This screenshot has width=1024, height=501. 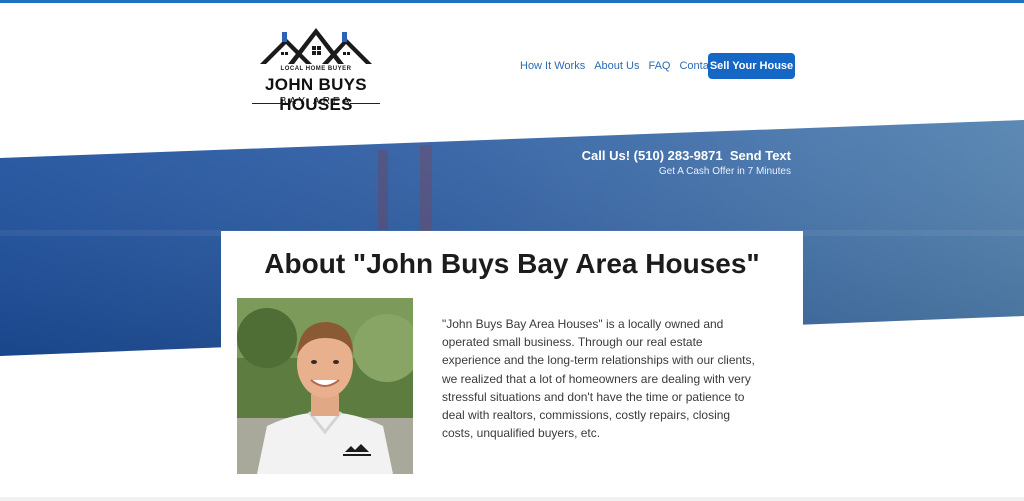 What do you see at coordinates (652, 155) in the screenshot?
I see `call-us-link: Call Us! (510) 283-9871` at bounding box center [652, 155].